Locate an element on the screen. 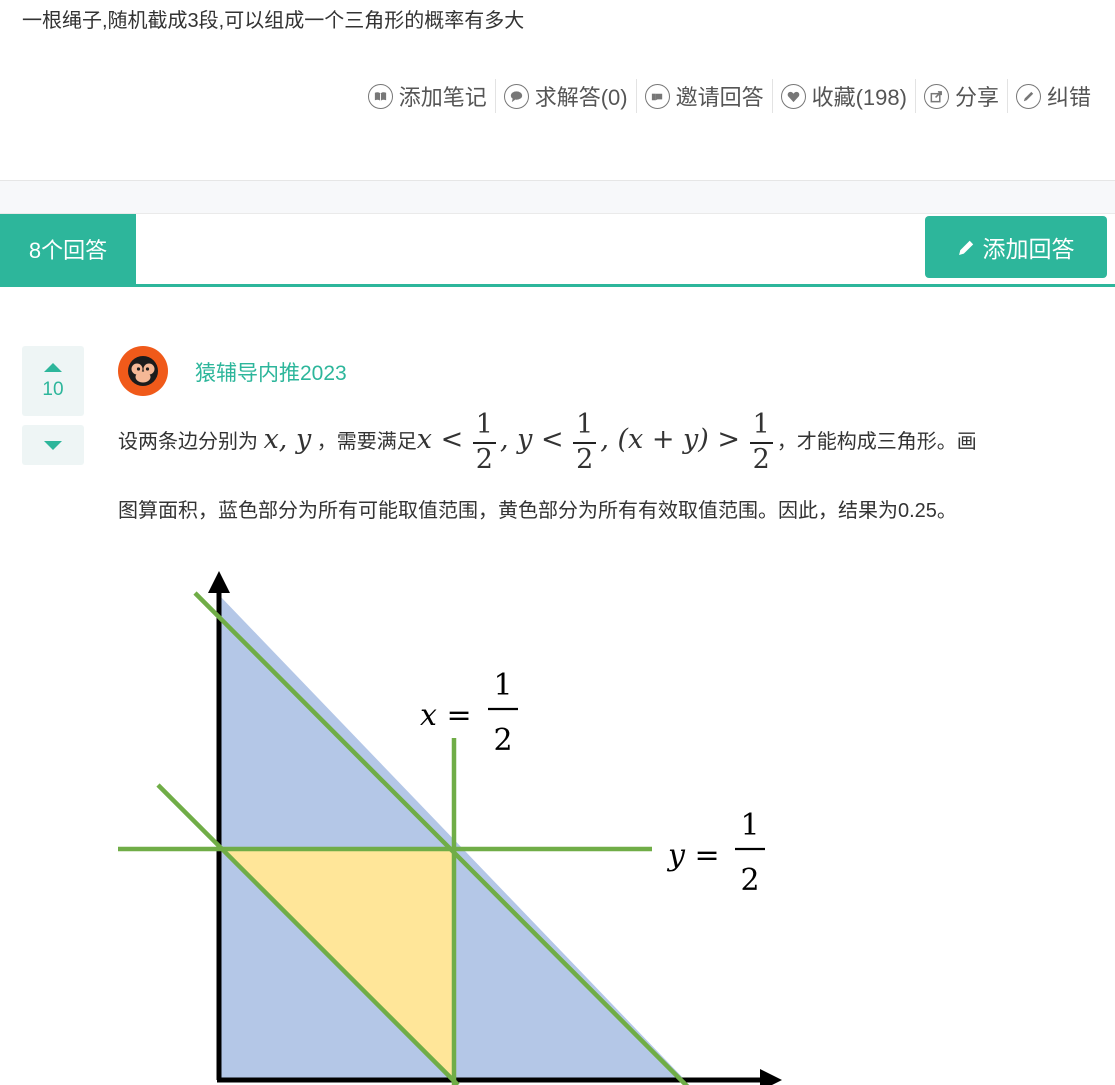 The width and height of the screenshot is (1115, 1085). svg-text: y = is located at coordinates (693, 855).